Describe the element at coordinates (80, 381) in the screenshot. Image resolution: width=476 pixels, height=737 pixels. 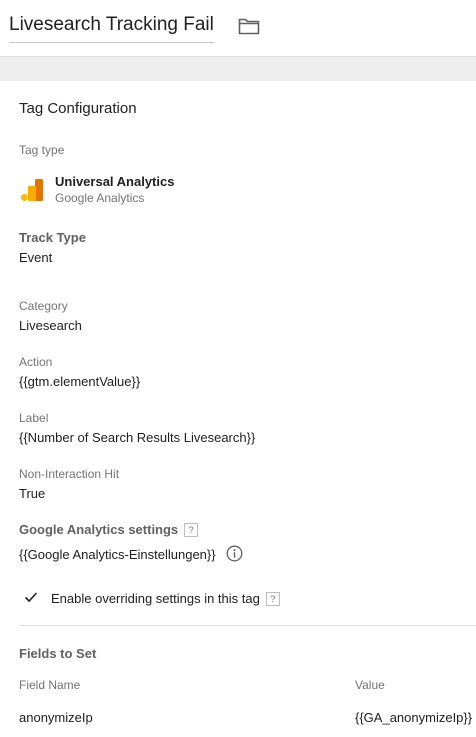
I see `action-value: {{gtm.elementValue}}` at that location.